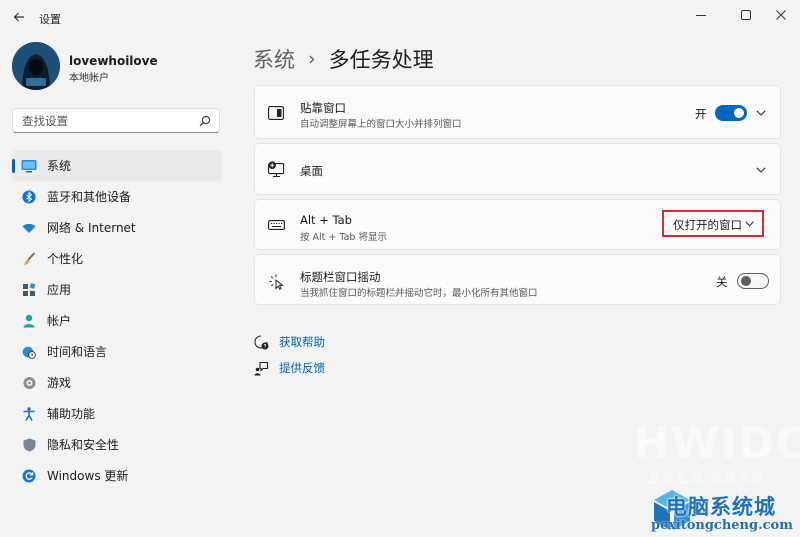 The height and width of the screenshot is (537, 800). Describe the element at coordinates (261, 368) in the screenshot. I see `feedback-icon` at that location.